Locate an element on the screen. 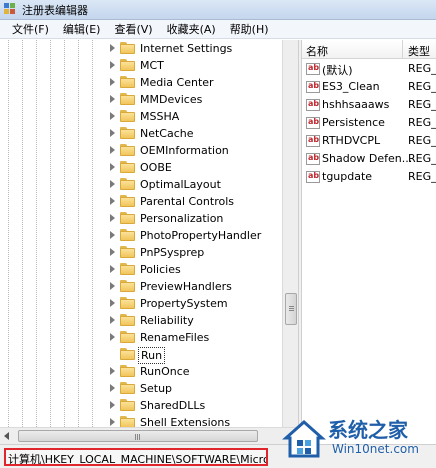  value-row: abES3_Clean REG_S is located at coordinates (369, 87).